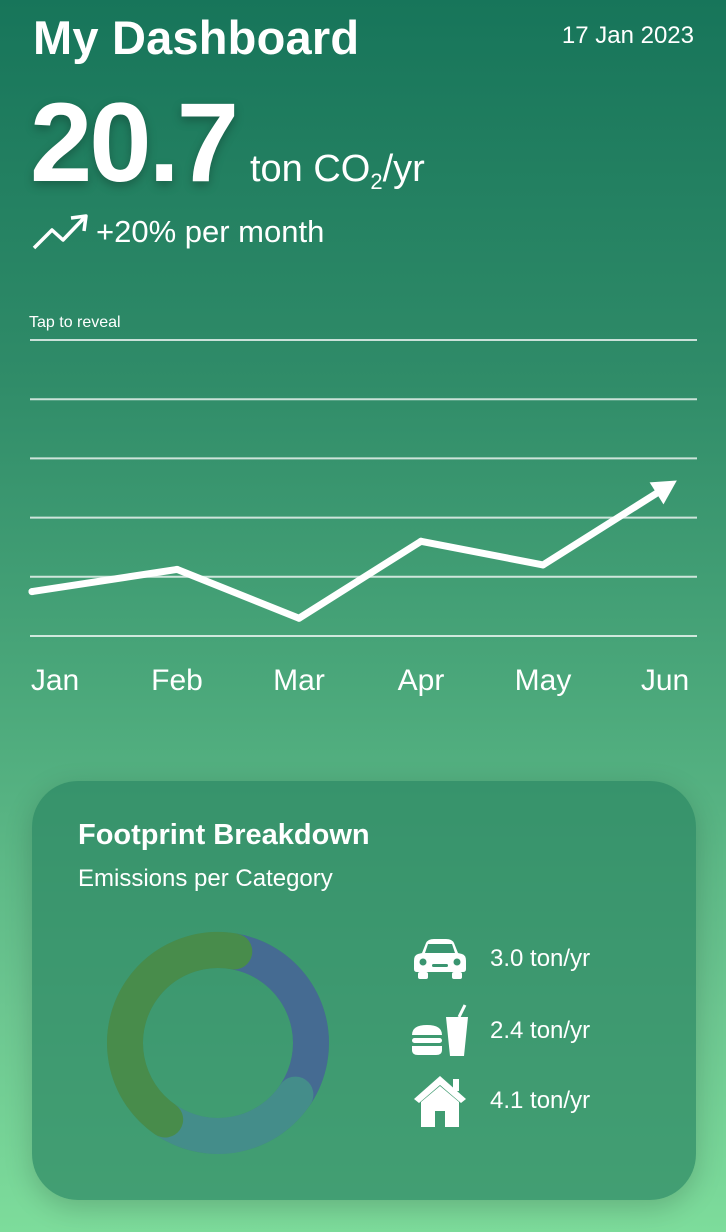  Describe the element at coordinates (440, 1101) in the screenshot. I see `home-icon` at that location.